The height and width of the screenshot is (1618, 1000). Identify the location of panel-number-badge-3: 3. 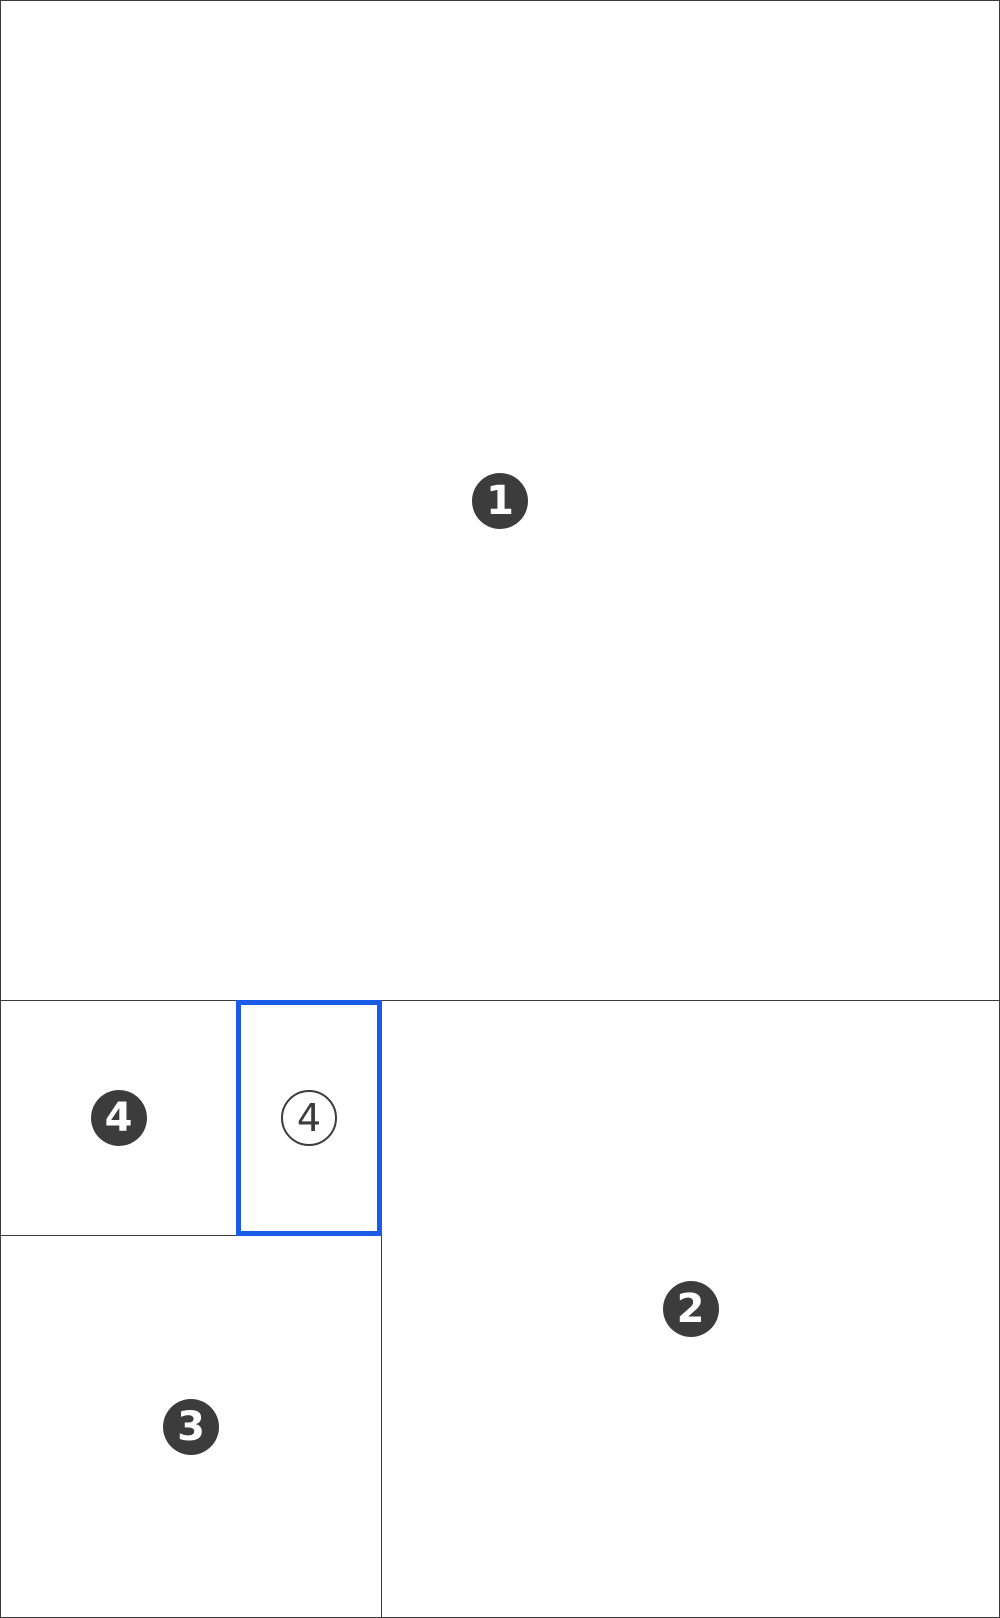
(191, 1426).